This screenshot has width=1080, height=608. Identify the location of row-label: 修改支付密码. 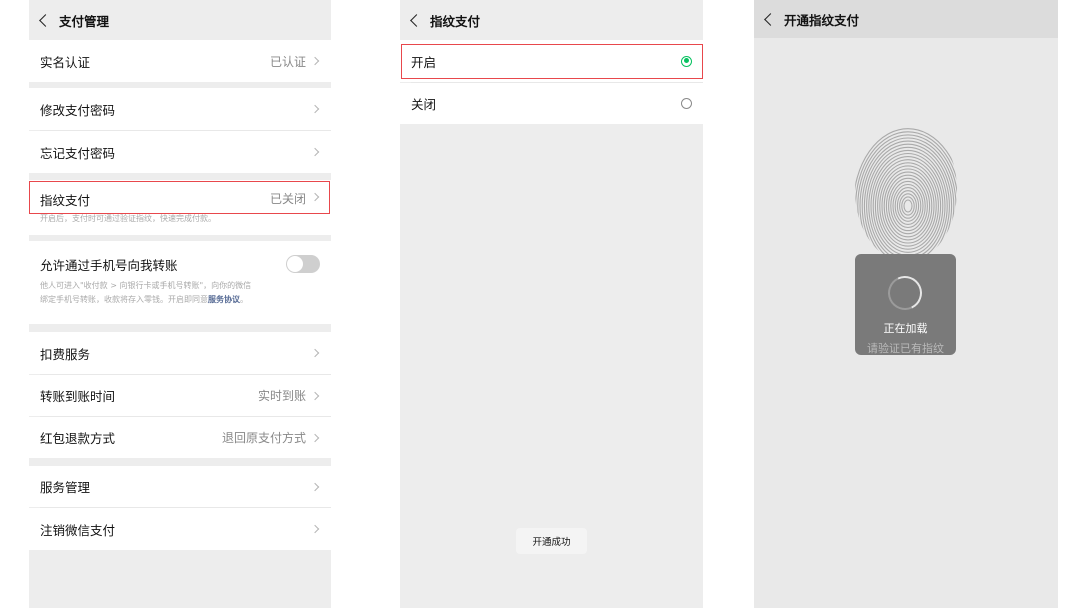
(78, 110).